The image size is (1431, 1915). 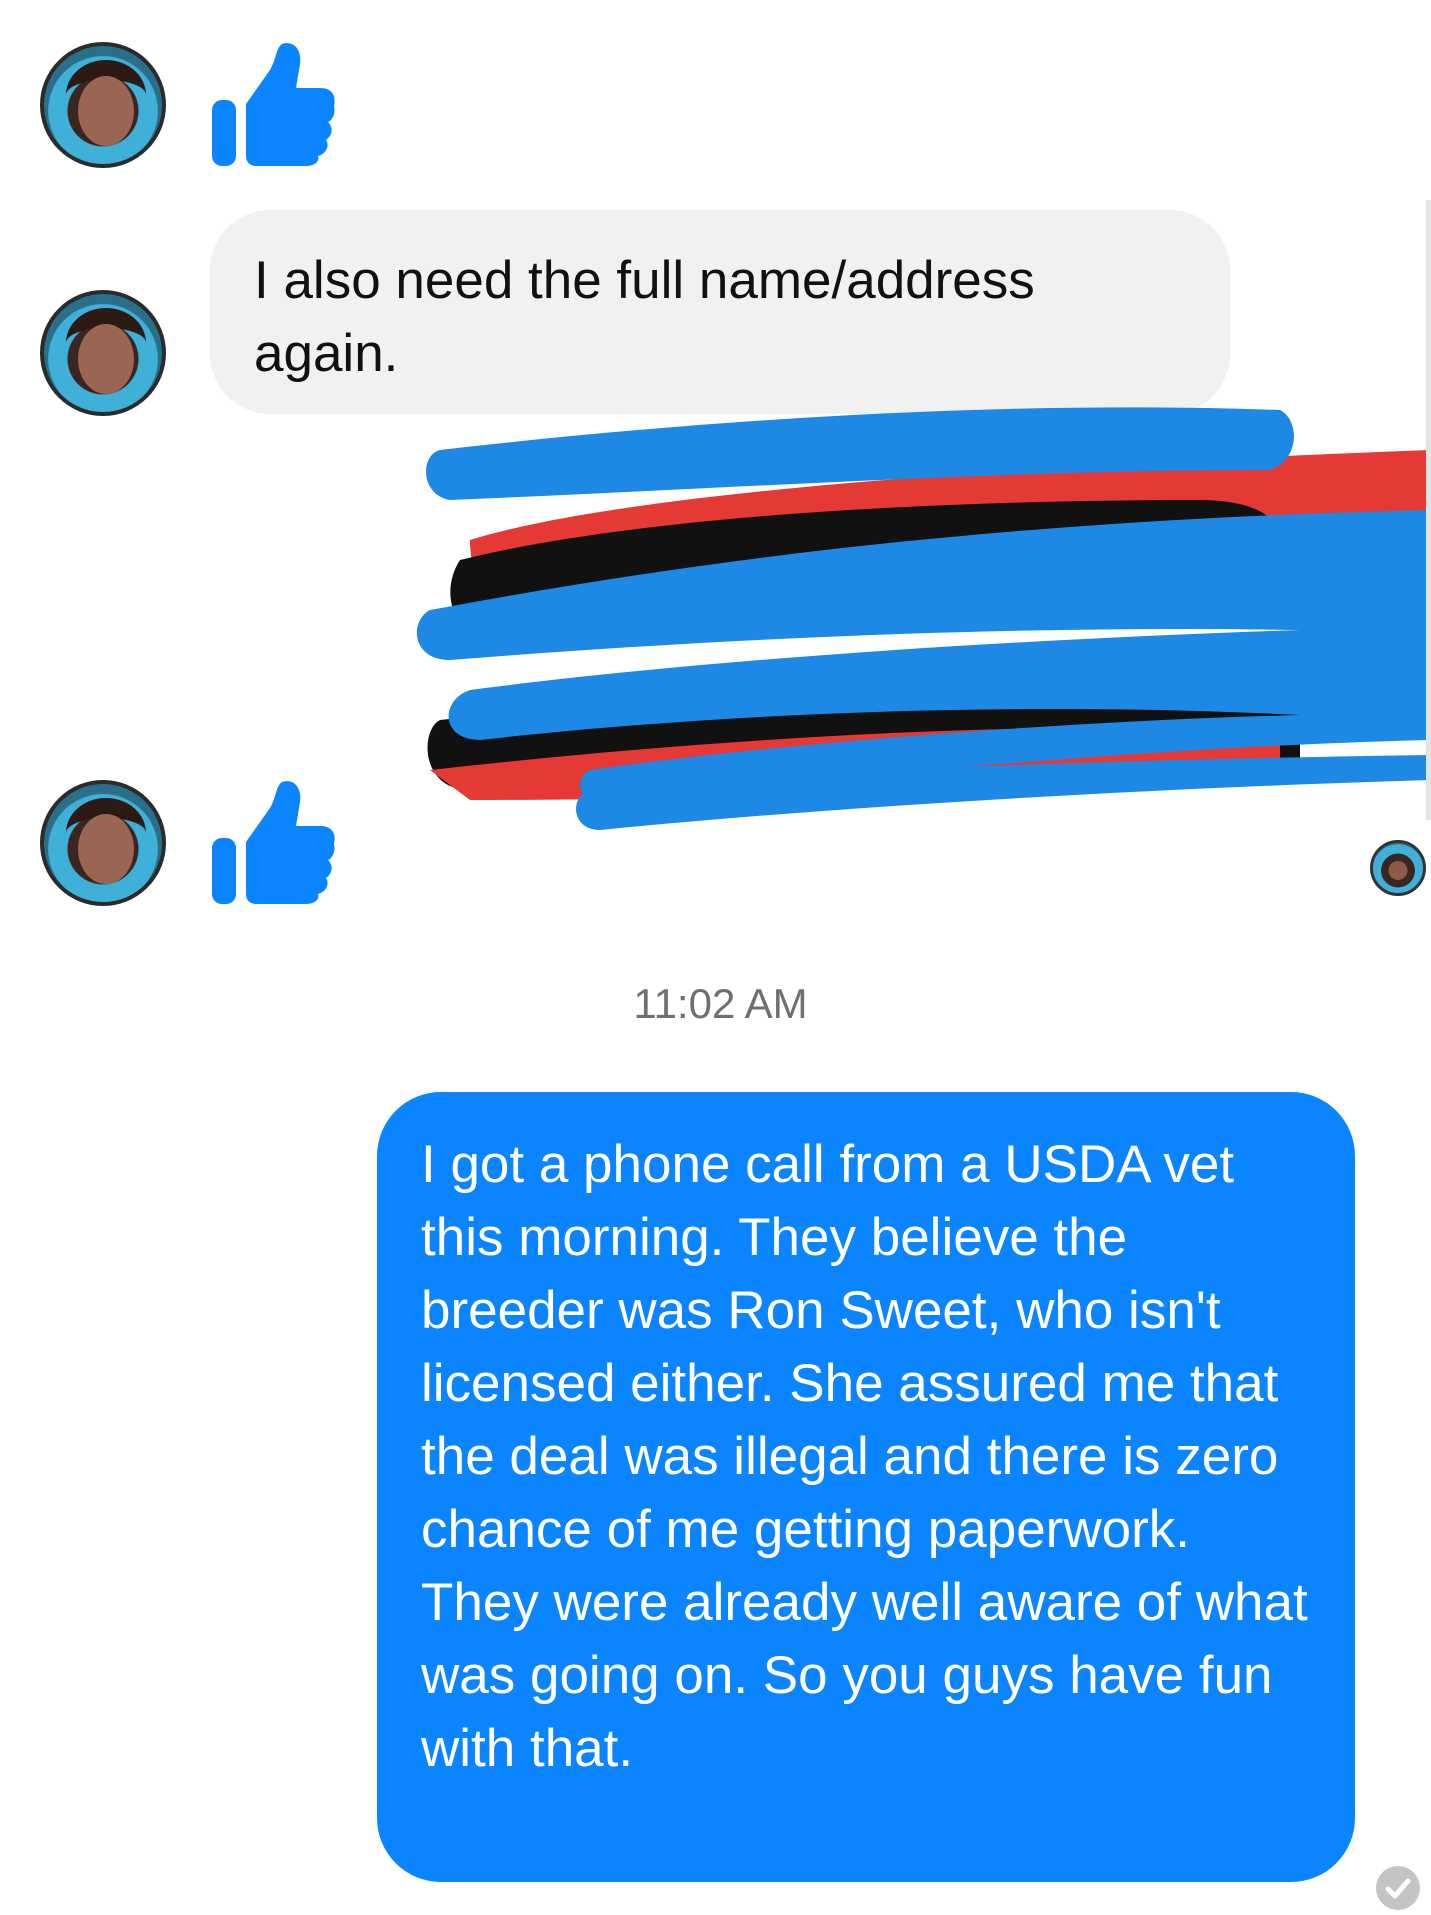 What do you see at coordinates (1398, 868) in the screenshot?
I see `seen-indicator-avatar` at bounding box center [1398, 868].